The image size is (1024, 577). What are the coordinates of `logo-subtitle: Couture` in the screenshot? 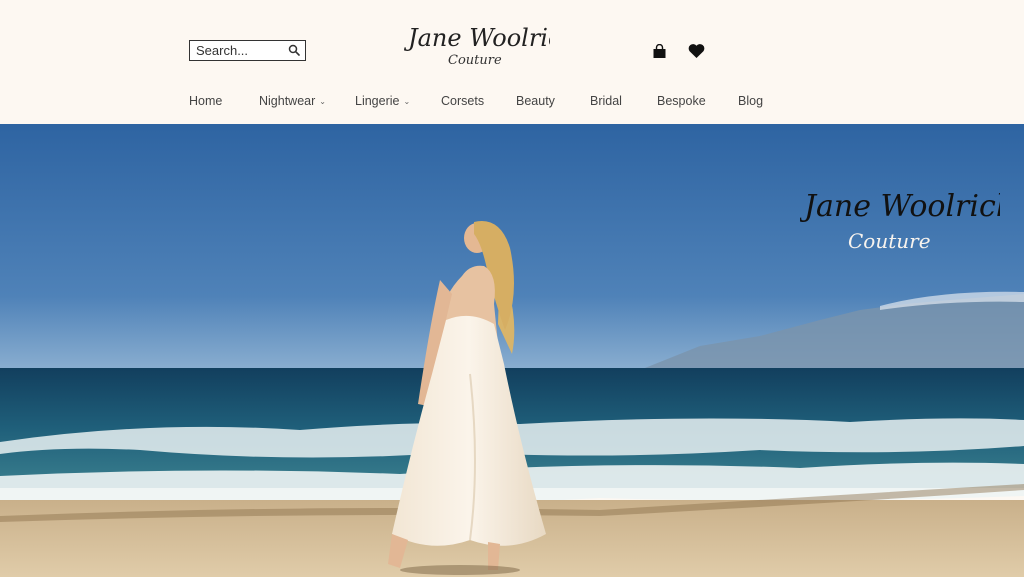 It's located at (475, 60).